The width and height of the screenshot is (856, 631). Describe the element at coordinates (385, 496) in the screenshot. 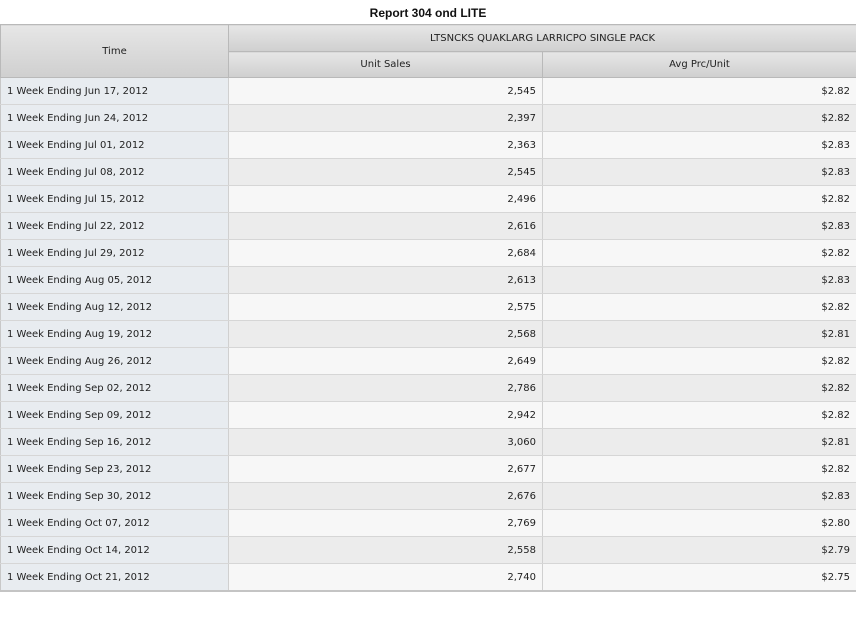

I see `unit-sales-cell: 2,676` at that location.